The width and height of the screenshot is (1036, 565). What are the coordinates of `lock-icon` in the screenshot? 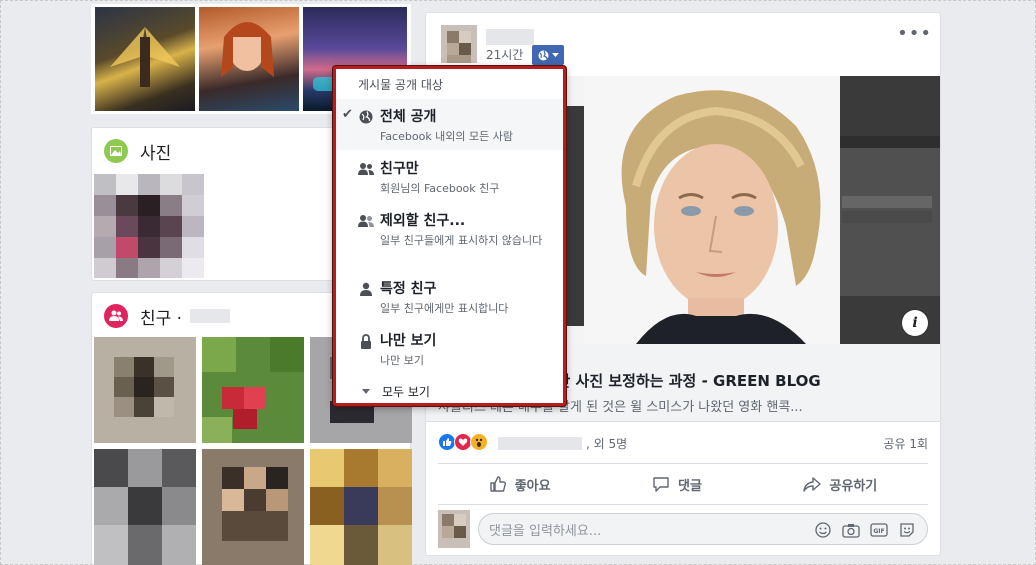 It's located at (366, 341).